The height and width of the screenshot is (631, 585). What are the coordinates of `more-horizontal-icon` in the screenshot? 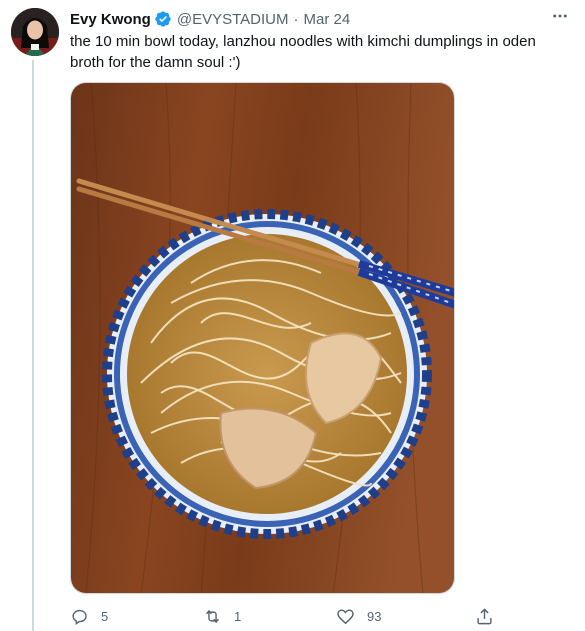 It's located at (560, 16).